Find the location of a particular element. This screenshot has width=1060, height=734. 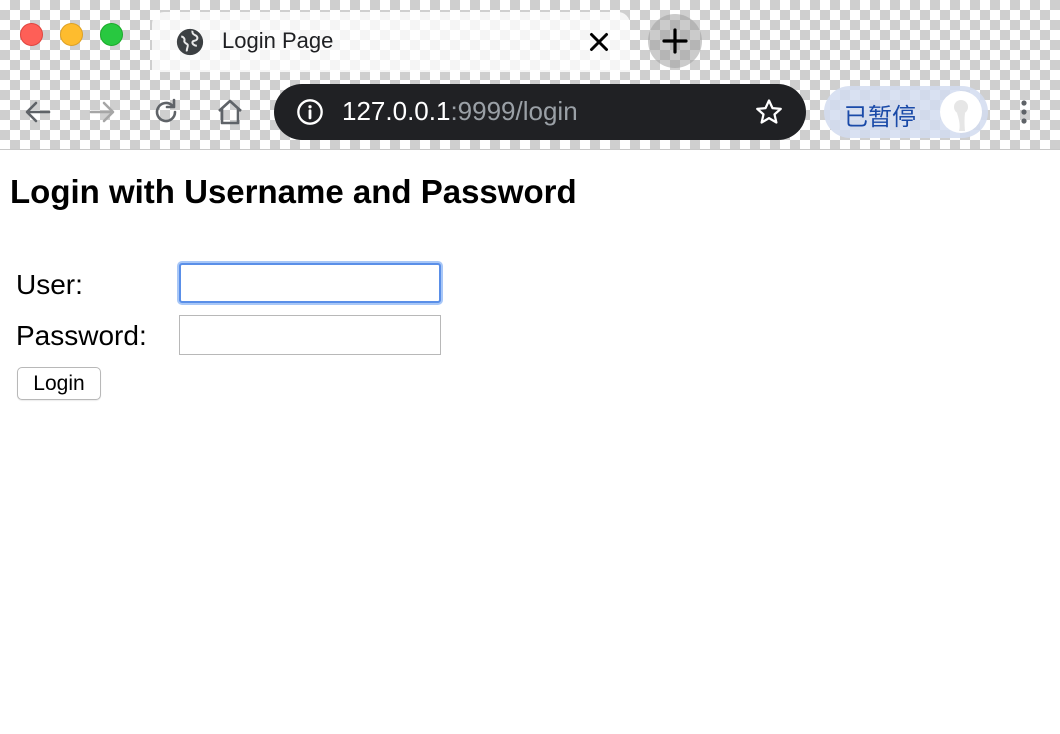

username-input is located at coordinates (310, 283).